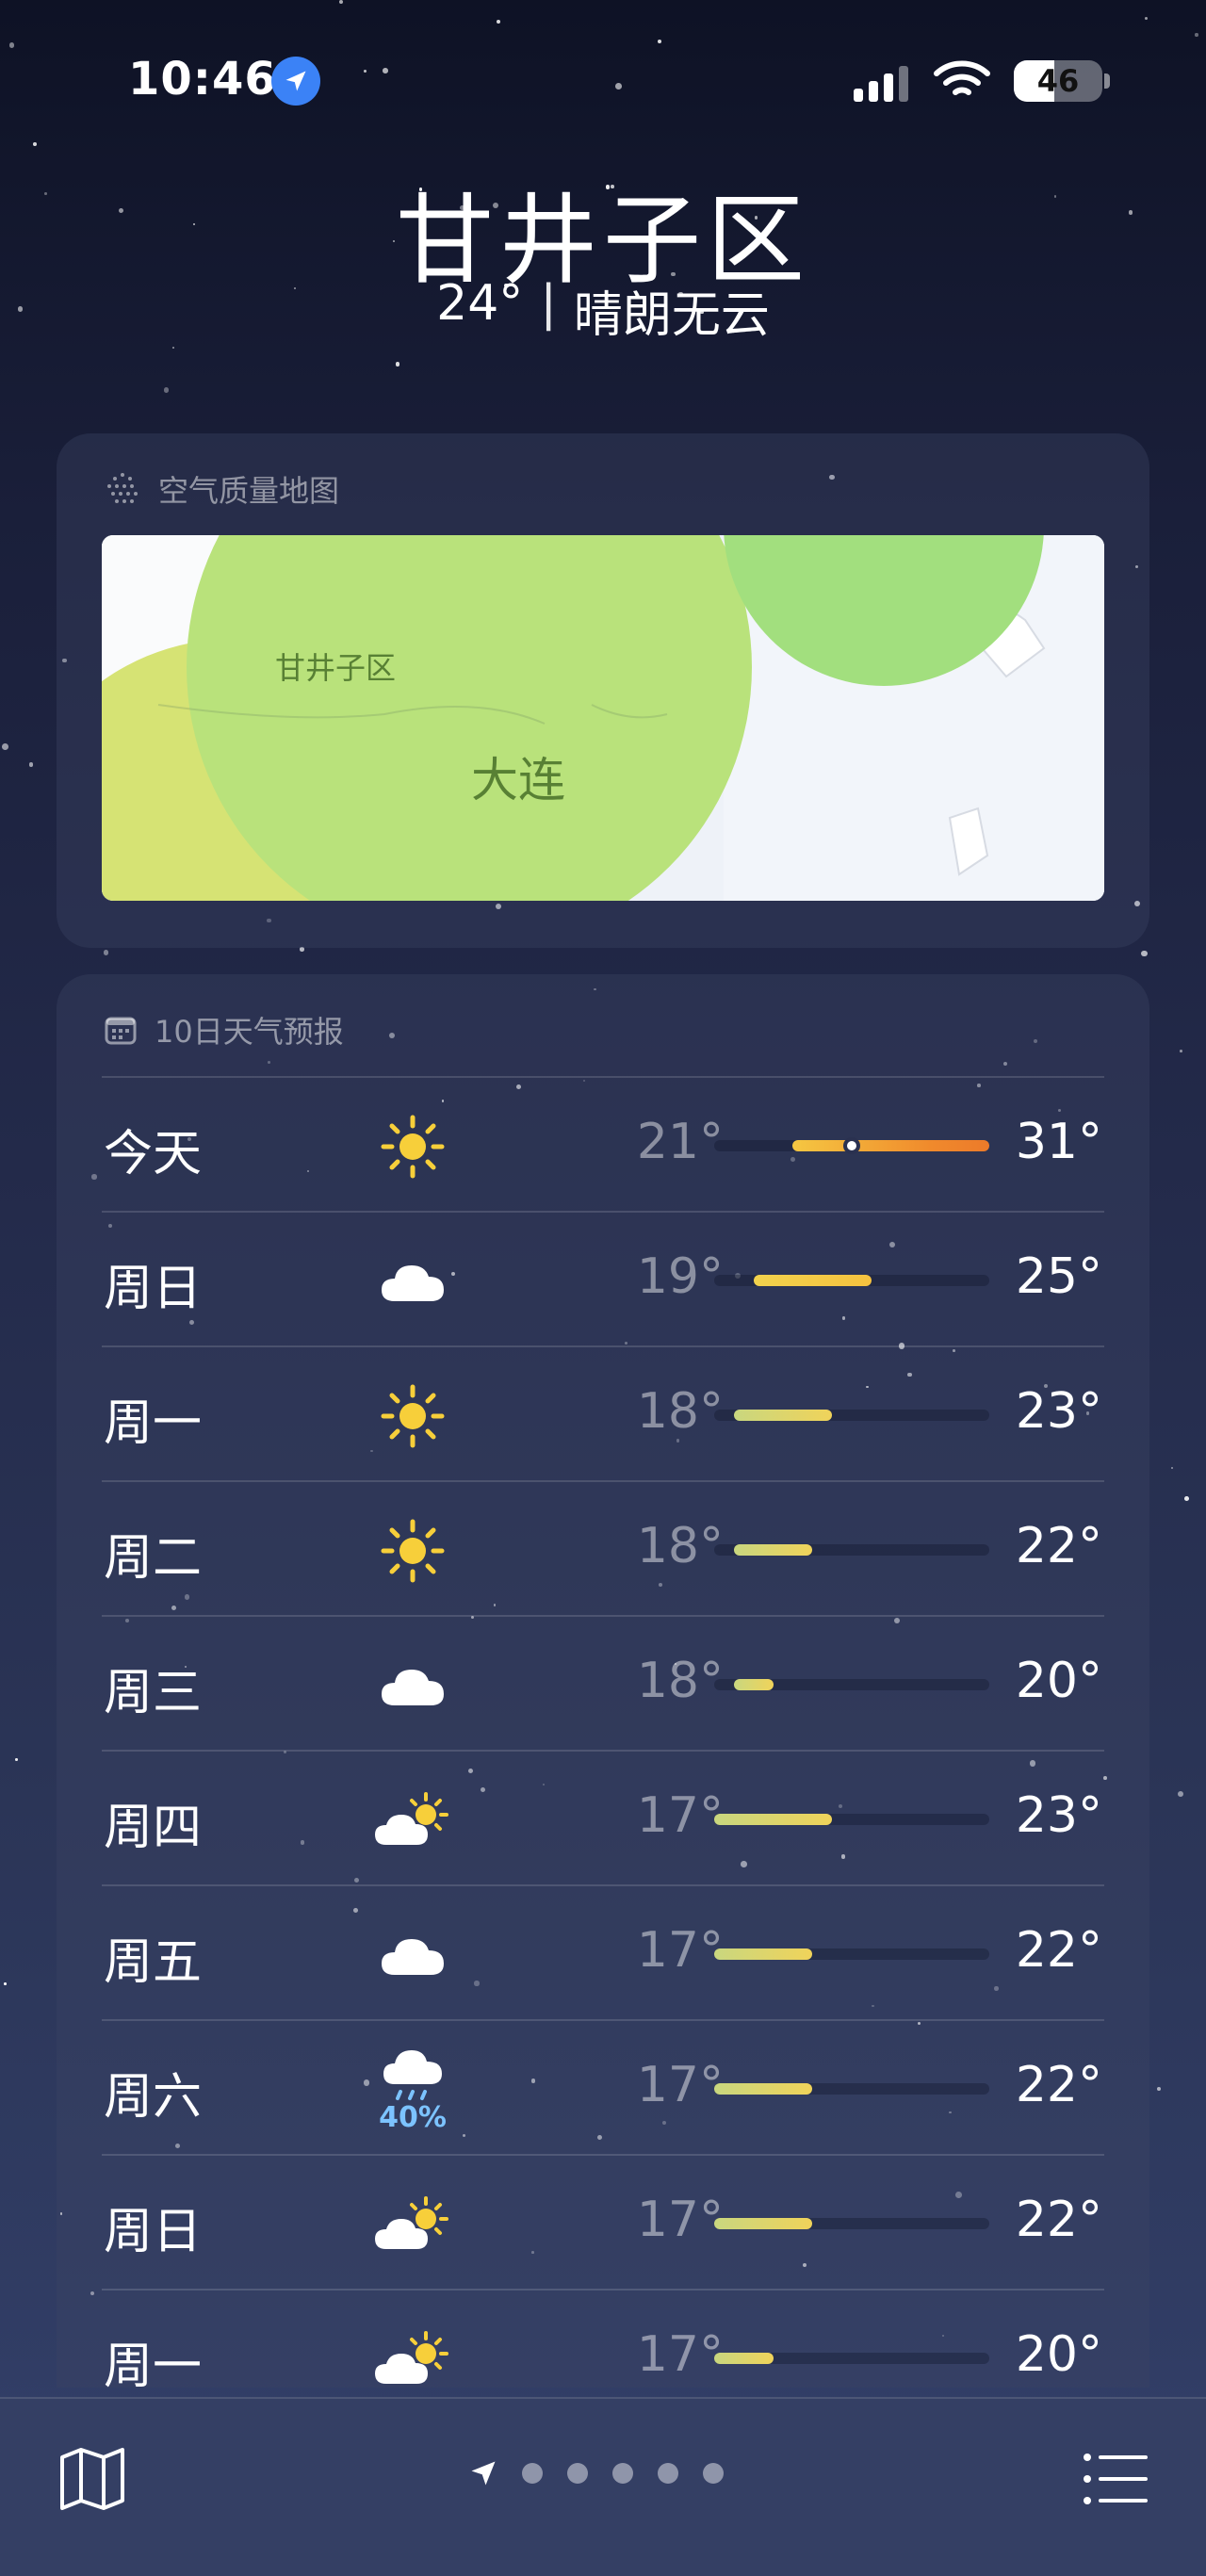  What do you see at coordinates (603, 1547) in the screenshot?
I see `forecast-row: 周二 18° 22°` at bounding box center [603, 1547].